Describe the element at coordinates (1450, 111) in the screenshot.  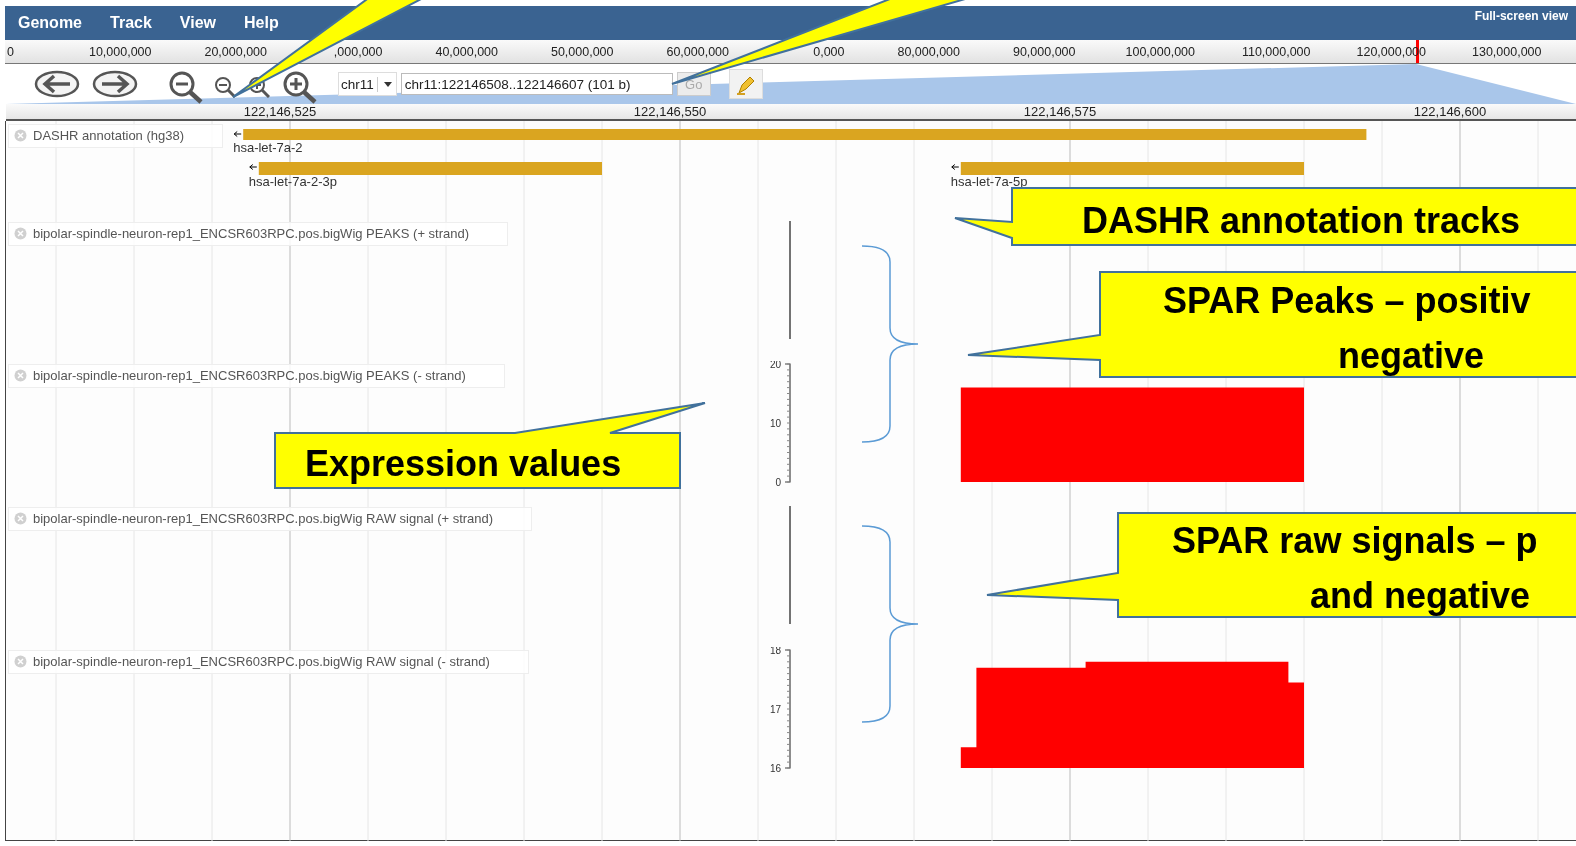
I see `scale-label: 122,146,600` at that location.